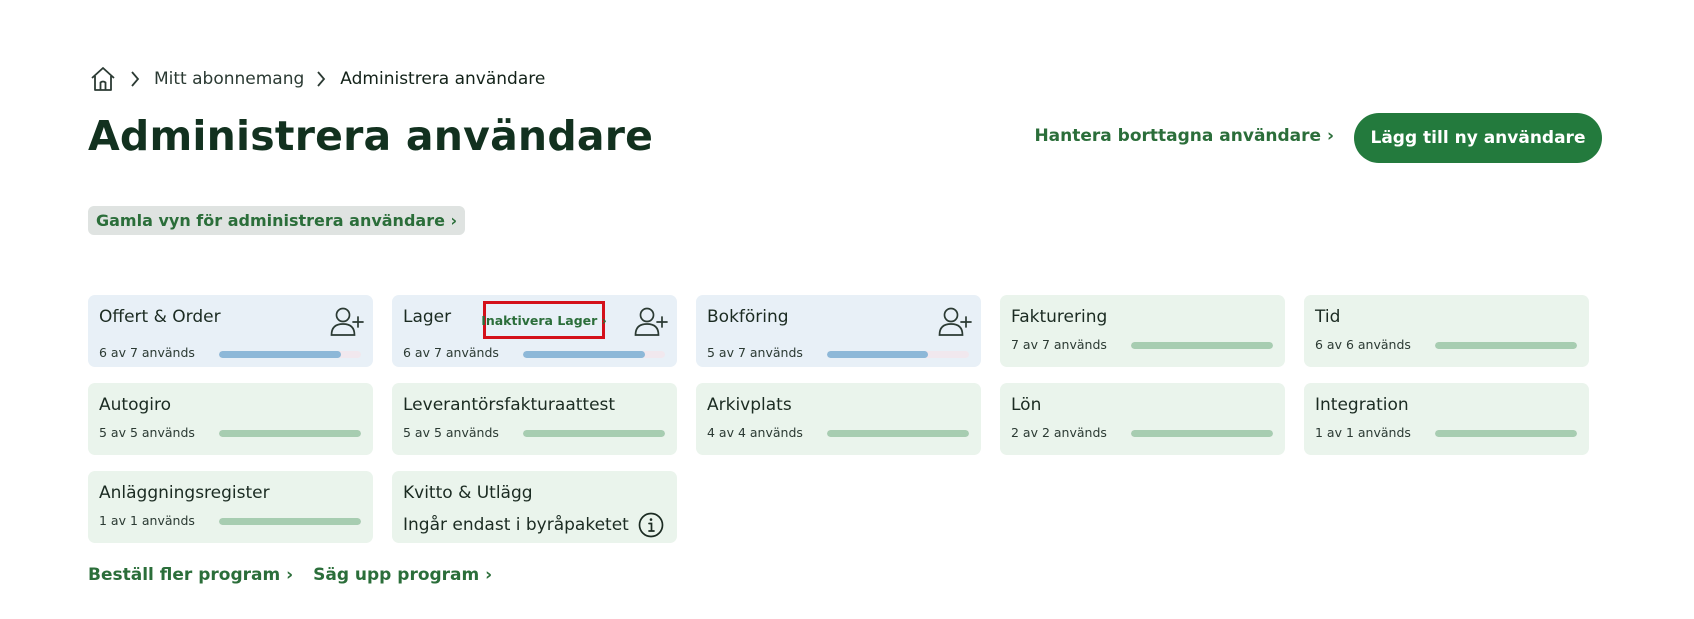  Describe the element at coordinates (371, 136) in the screenshot. I see `page-title: Administrera användare` at that location.